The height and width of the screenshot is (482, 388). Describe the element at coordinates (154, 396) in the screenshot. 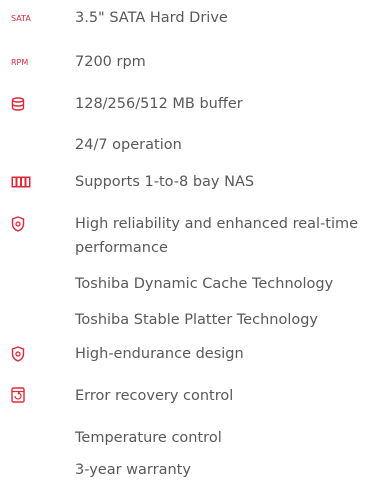

I see `feature-label: Error recovery control` at that location.